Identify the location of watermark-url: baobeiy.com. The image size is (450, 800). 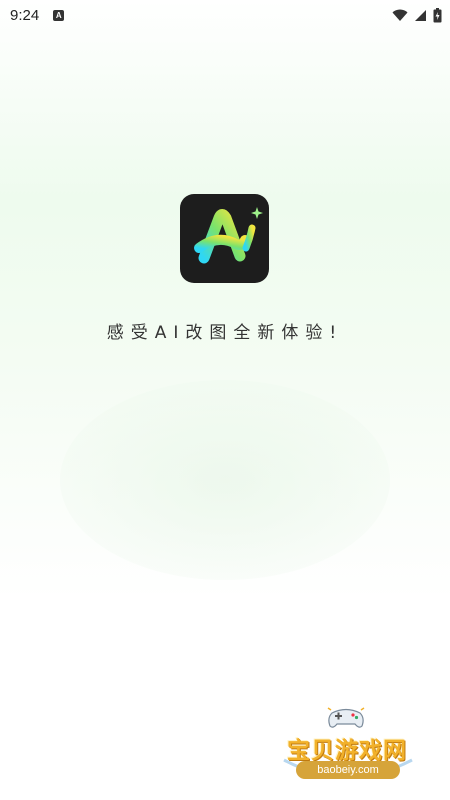
(348, 770).